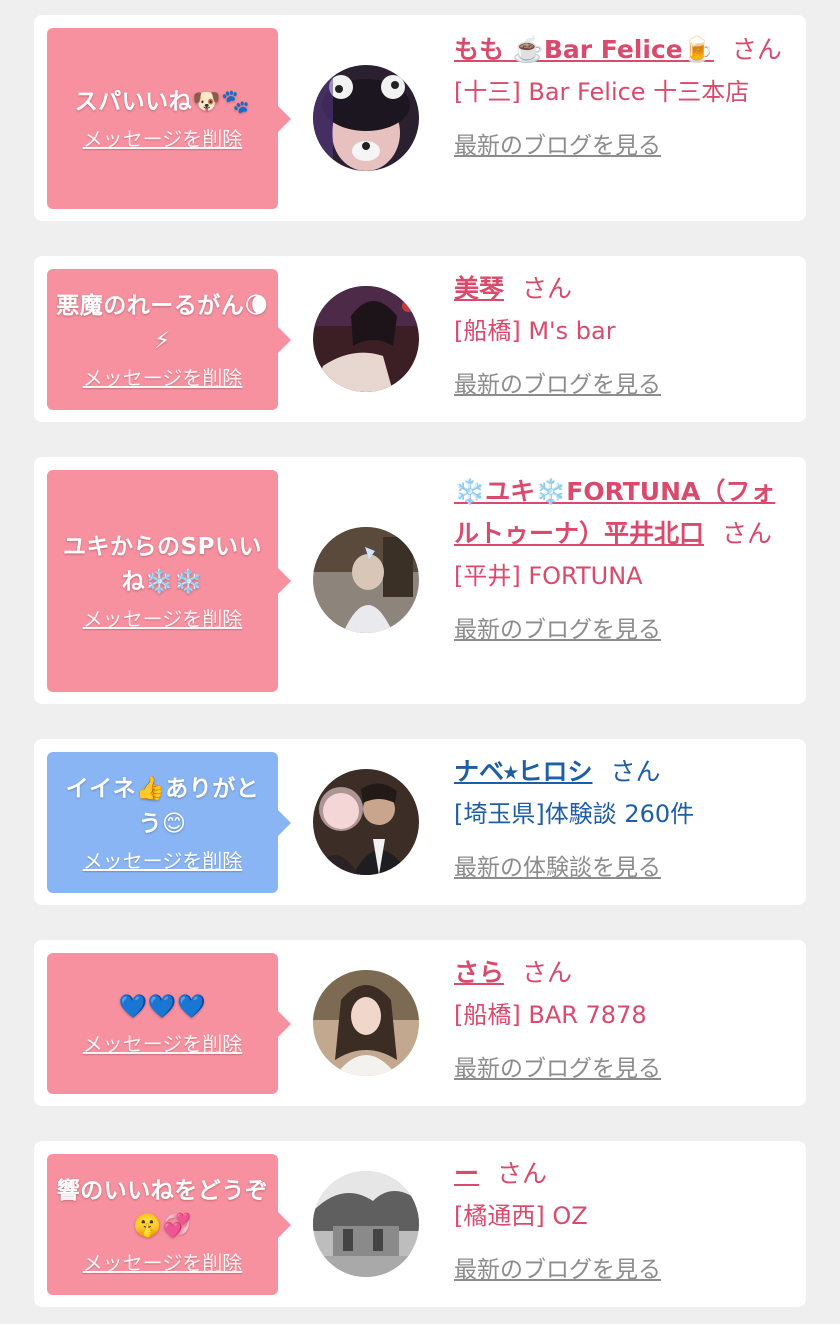 This screenshot has width=840, height=1324. What do you see at coordinates (619, 289) in the screenshot?
I see `name-line: 美琴 さん` at bounding box center [619, 289].